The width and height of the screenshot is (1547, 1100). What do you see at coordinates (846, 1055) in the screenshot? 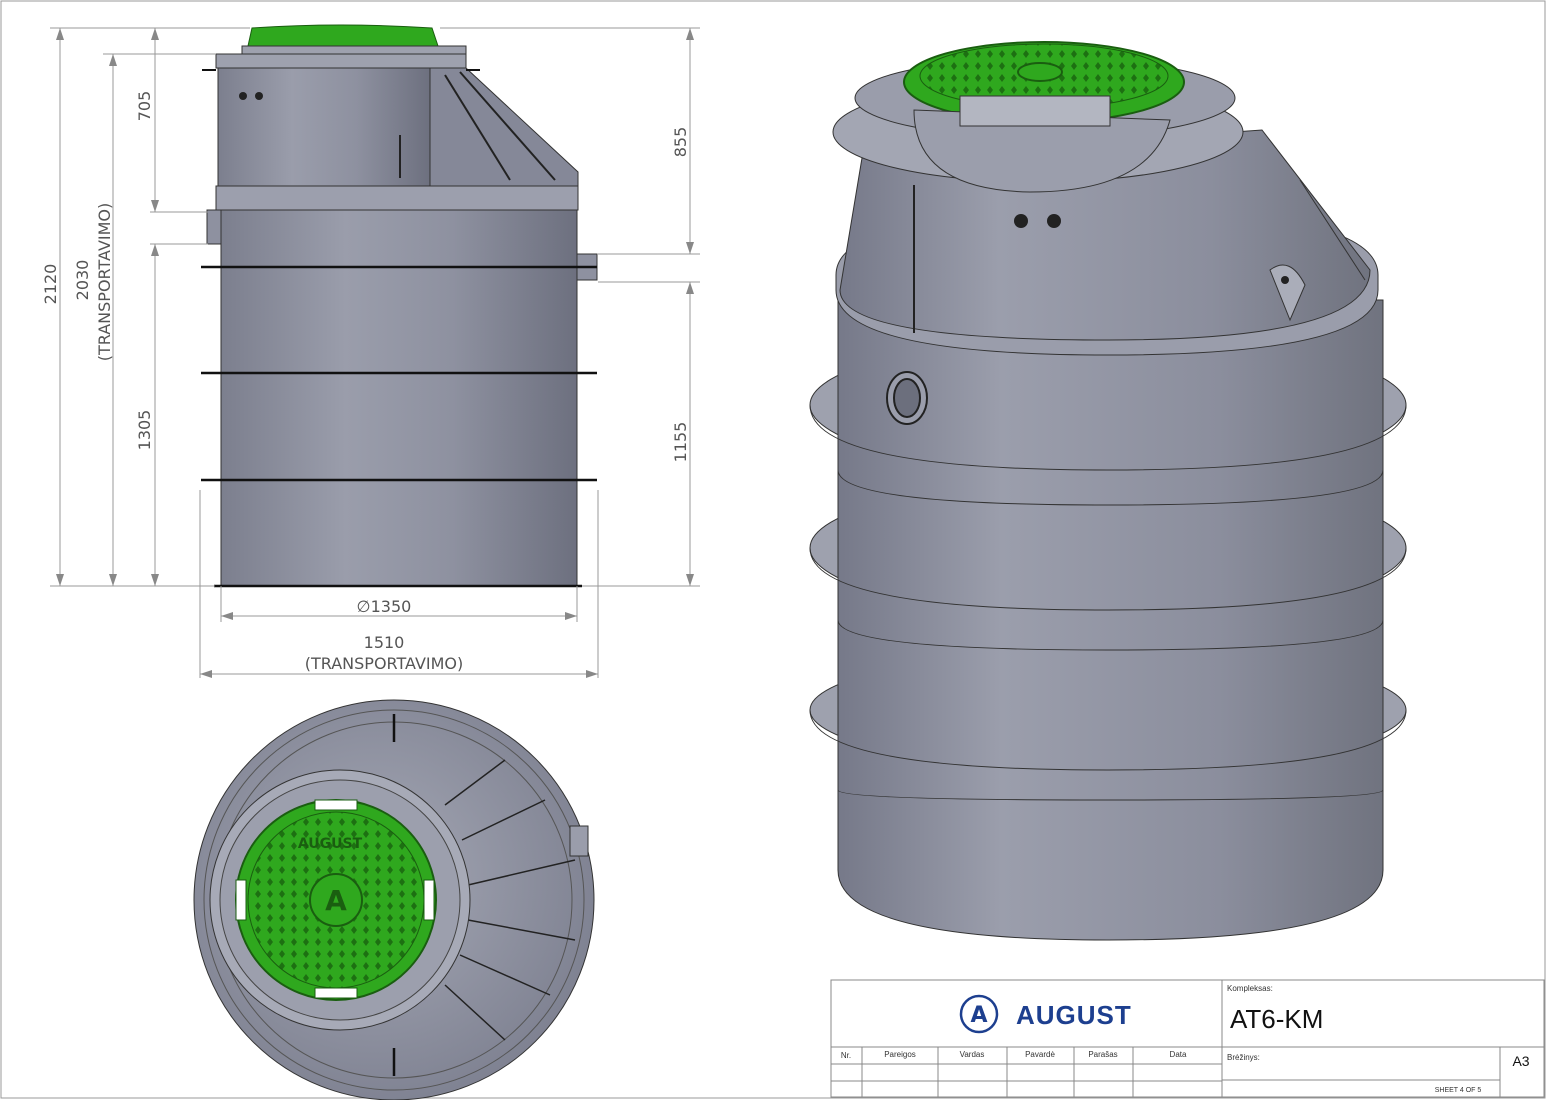
I see `col-nr: Nr.` at bounding box center [846, 1055].